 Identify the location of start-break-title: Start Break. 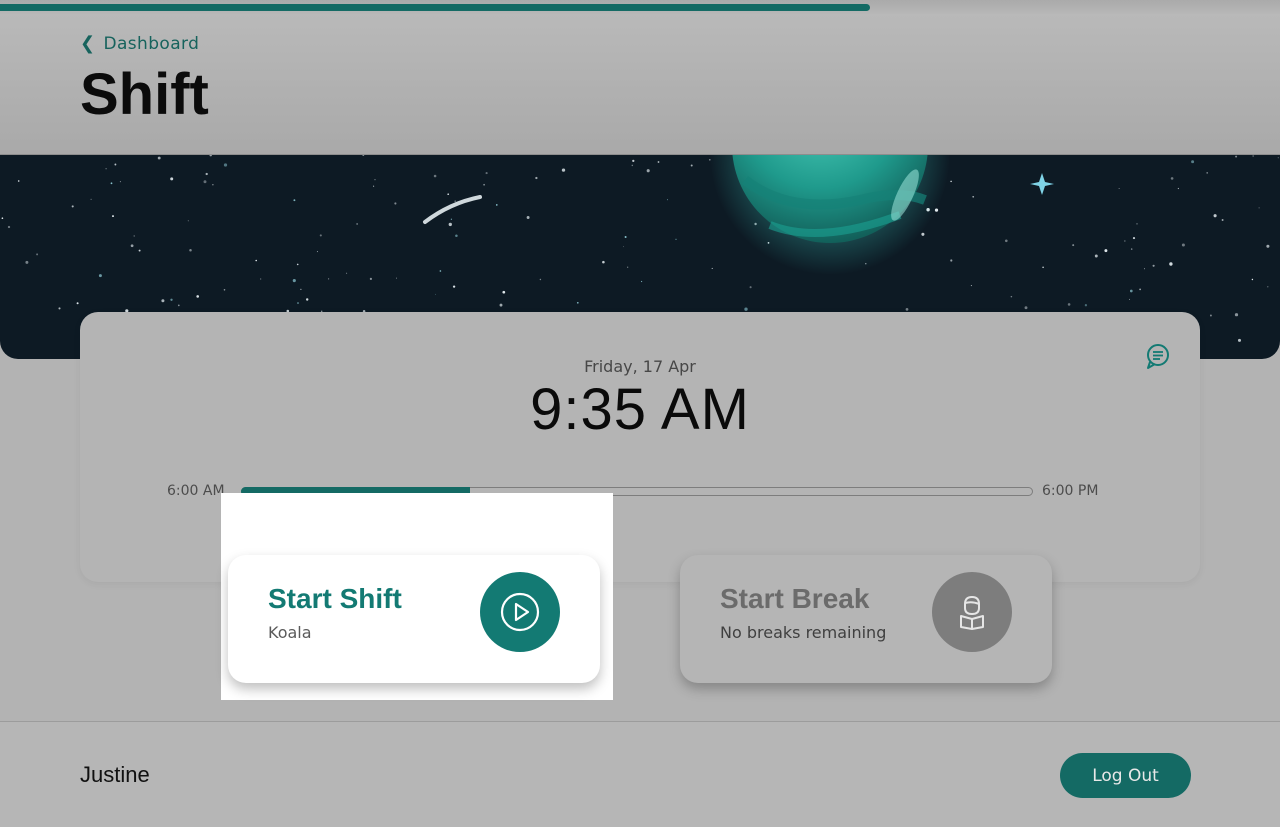
(795, 598).